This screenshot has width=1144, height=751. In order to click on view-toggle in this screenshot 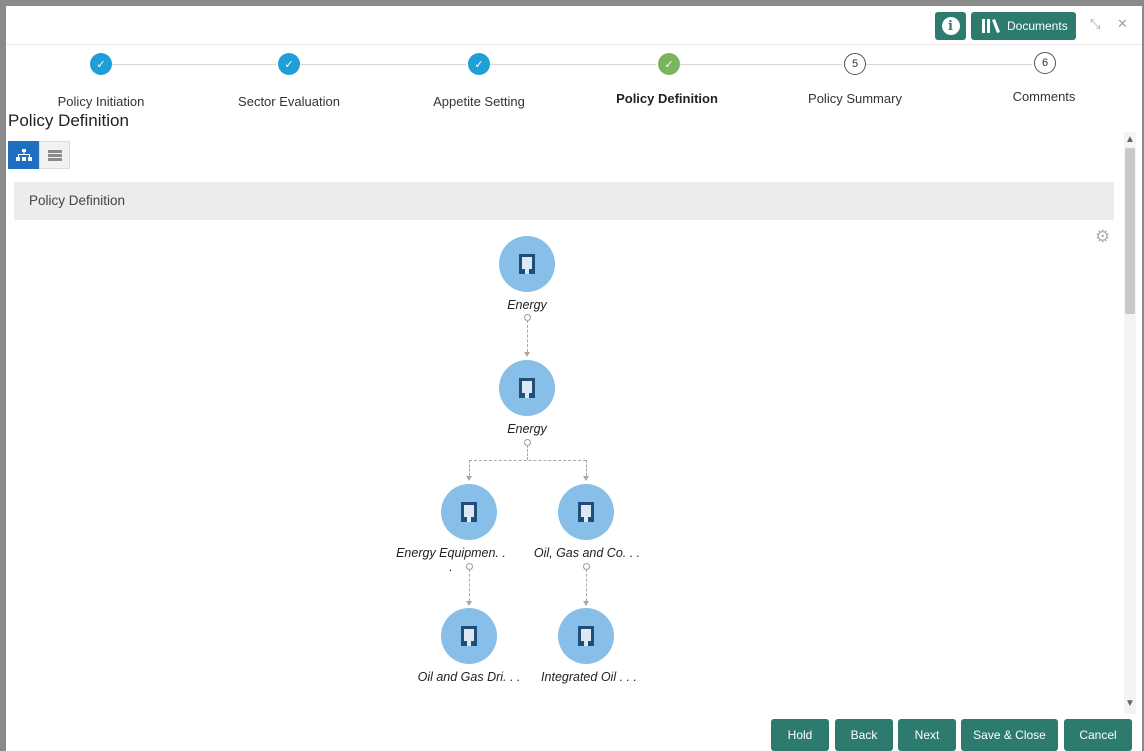, I will do `click(39, 155)`.